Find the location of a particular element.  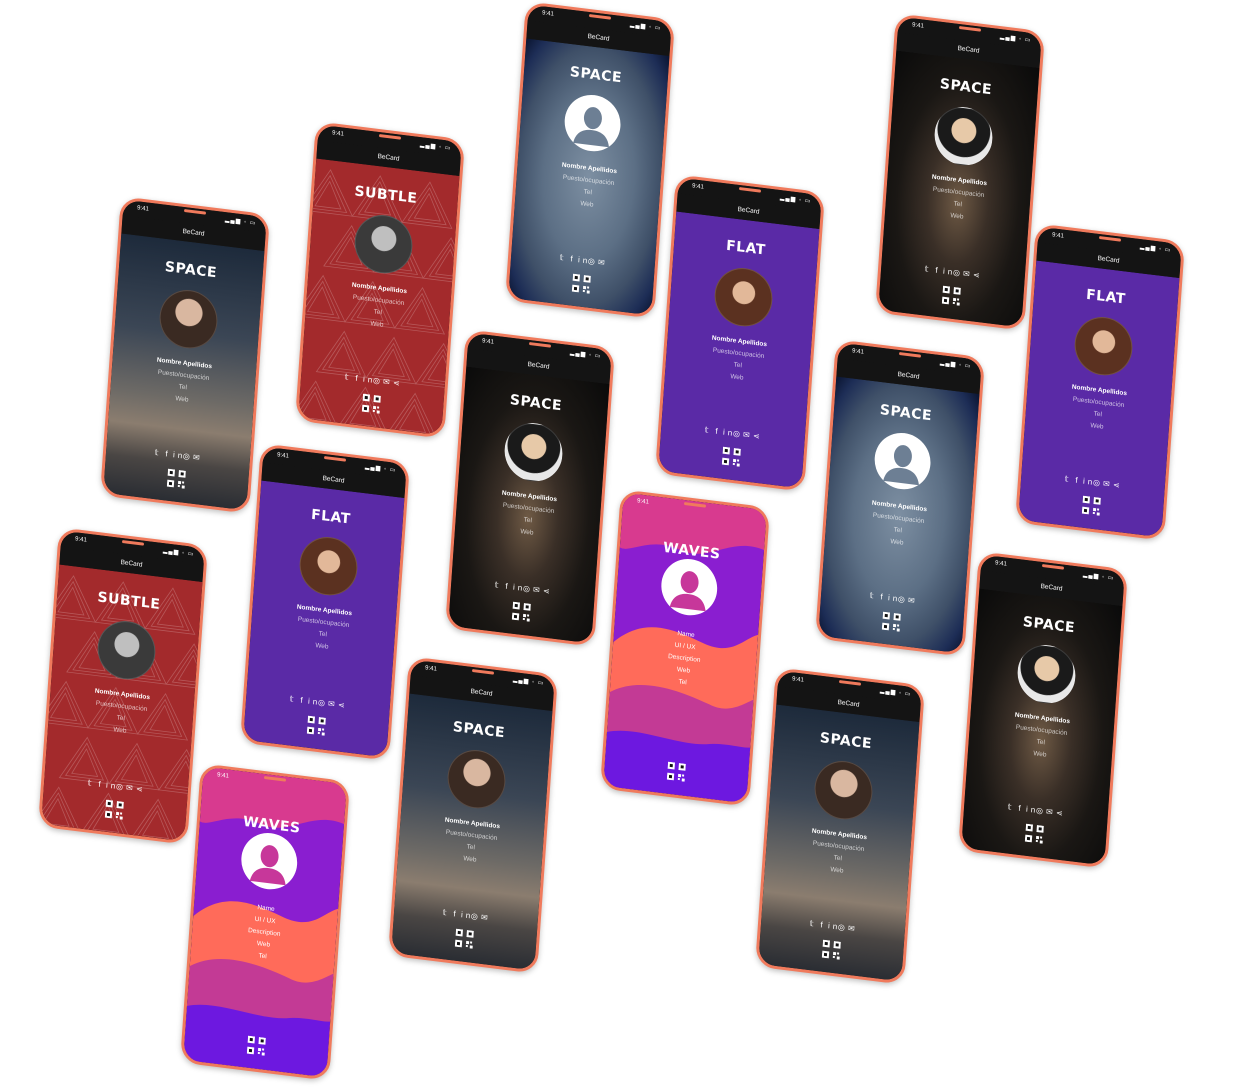

card-screen: WAVES Name UI / UX Description Web Tel is located at coordinates (685, 648).